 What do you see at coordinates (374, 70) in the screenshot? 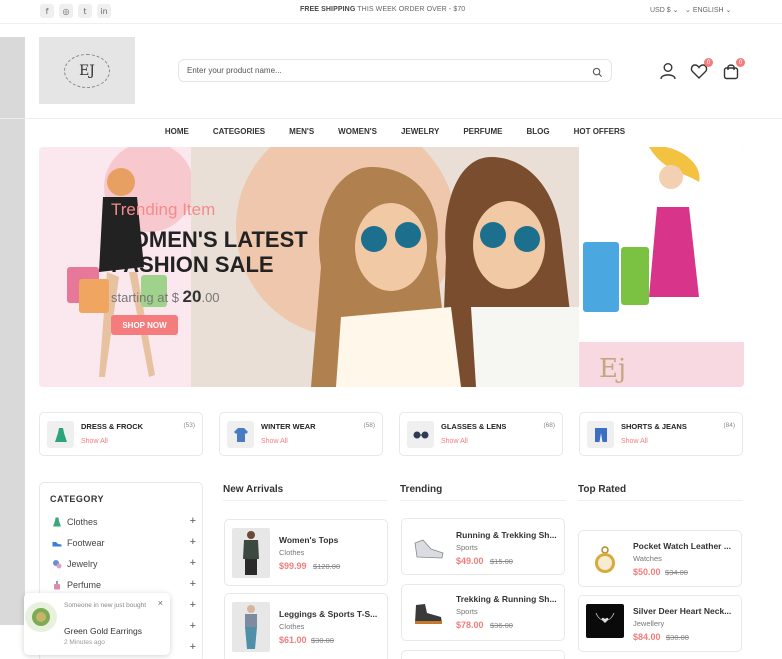
I see `search-input` at bounding box center [374, 70].